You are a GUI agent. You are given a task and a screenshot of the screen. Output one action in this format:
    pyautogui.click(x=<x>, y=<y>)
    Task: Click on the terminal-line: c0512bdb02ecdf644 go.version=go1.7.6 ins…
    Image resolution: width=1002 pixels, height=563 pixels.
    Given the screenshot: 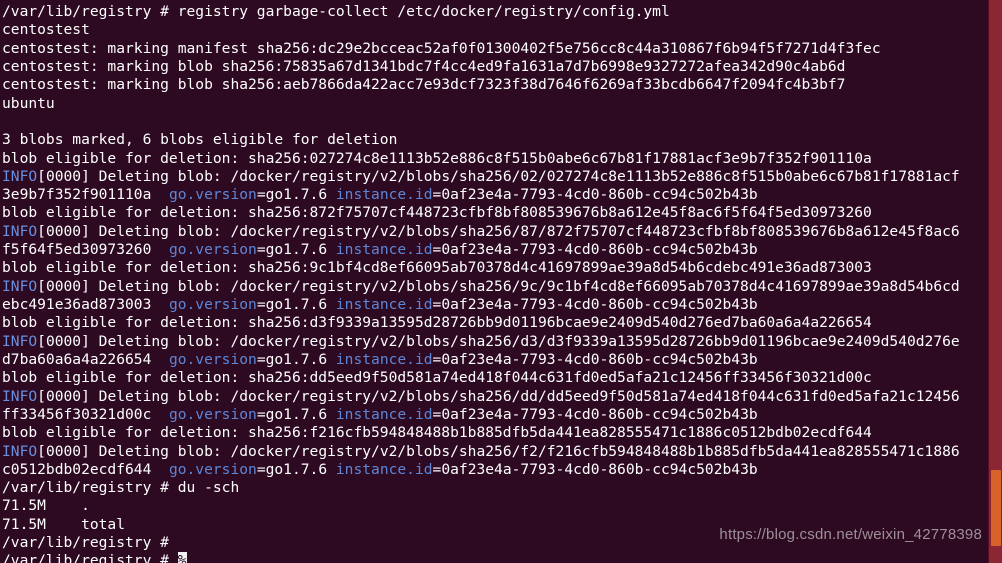 What is the action you would take?
    pyautogui.click(x=495, y=470)
    